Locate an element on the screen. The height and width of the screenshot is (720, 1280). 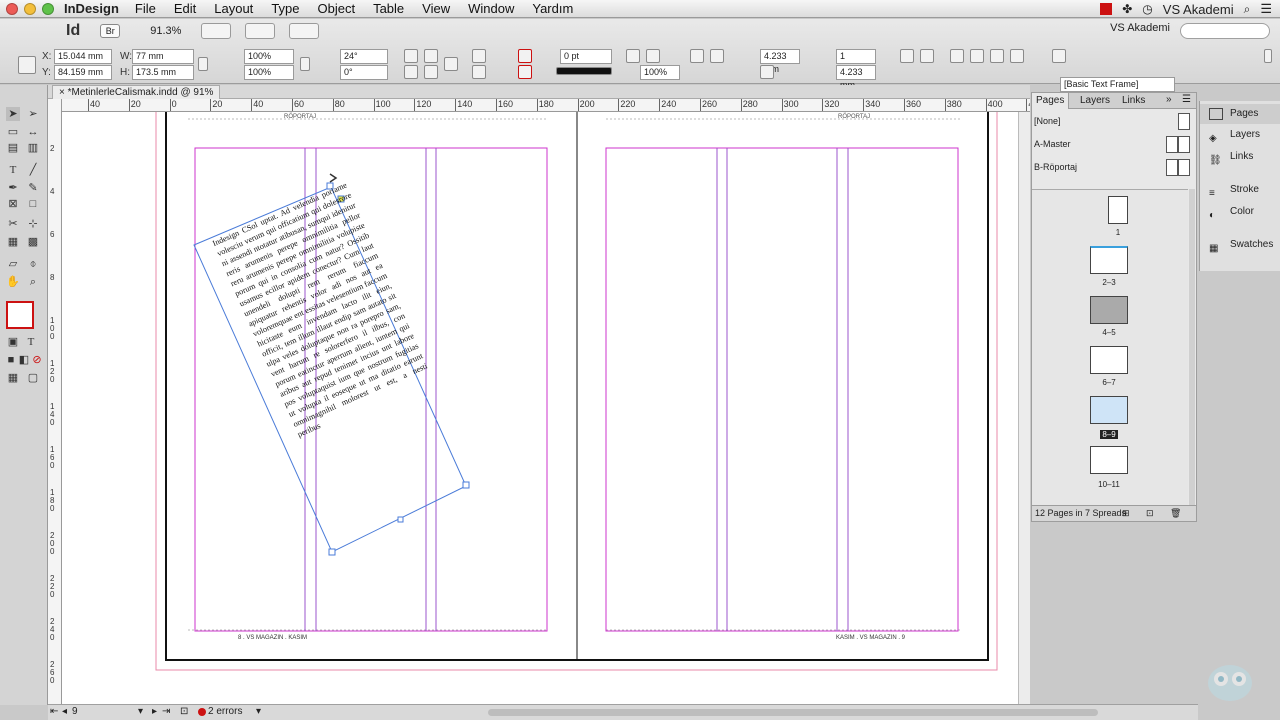
column-width-field: 4.233 mm is located at coordinates (856, 77).